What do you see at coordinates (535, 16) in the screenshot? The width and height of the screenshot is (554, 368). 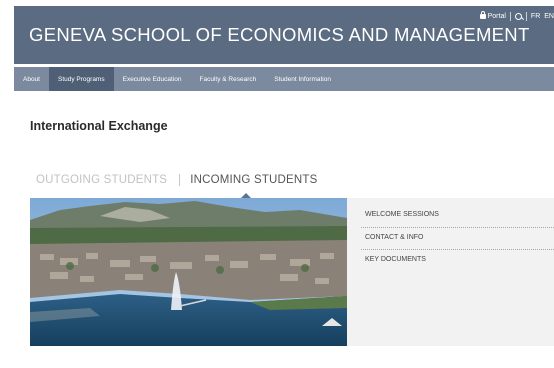 I see `lang-fr-link: FR` at bounding box center [535, 16].